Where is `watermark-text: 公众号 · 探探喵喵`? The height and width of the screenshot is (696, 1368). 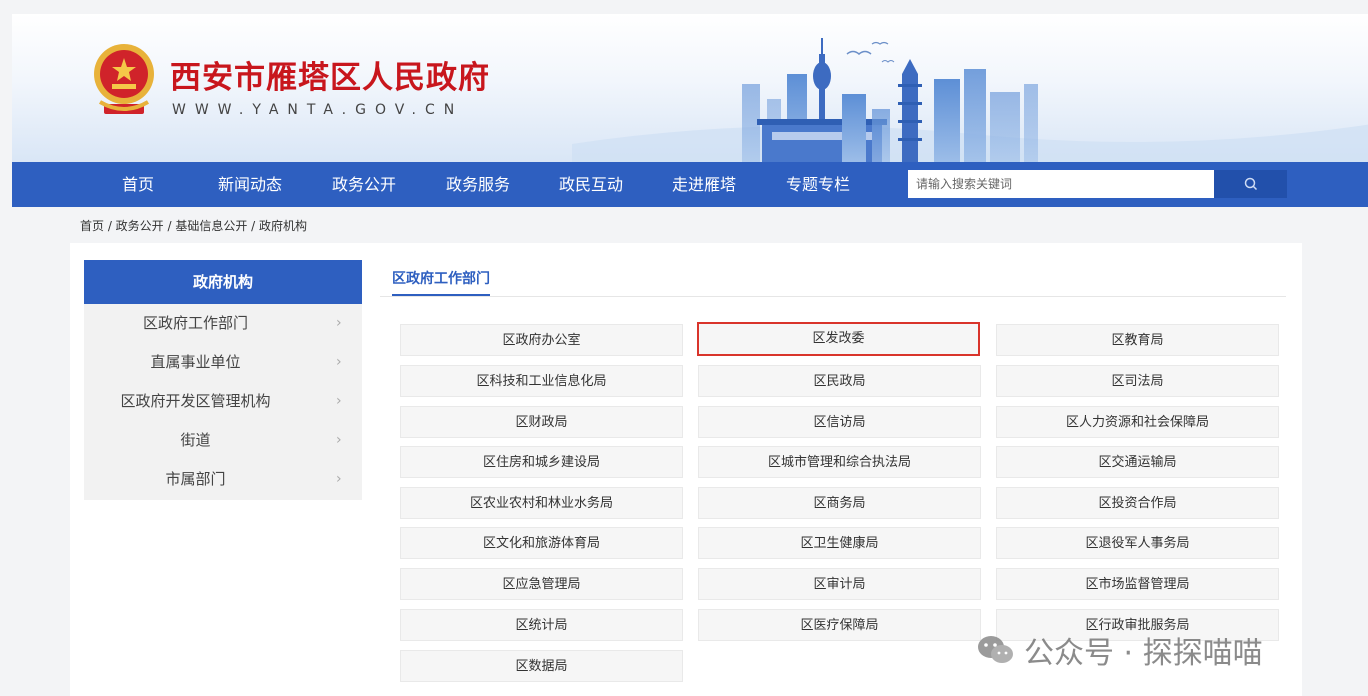
watermark-text: 公众号 · 探探喵喵 is located at coordinates (1143, 653).